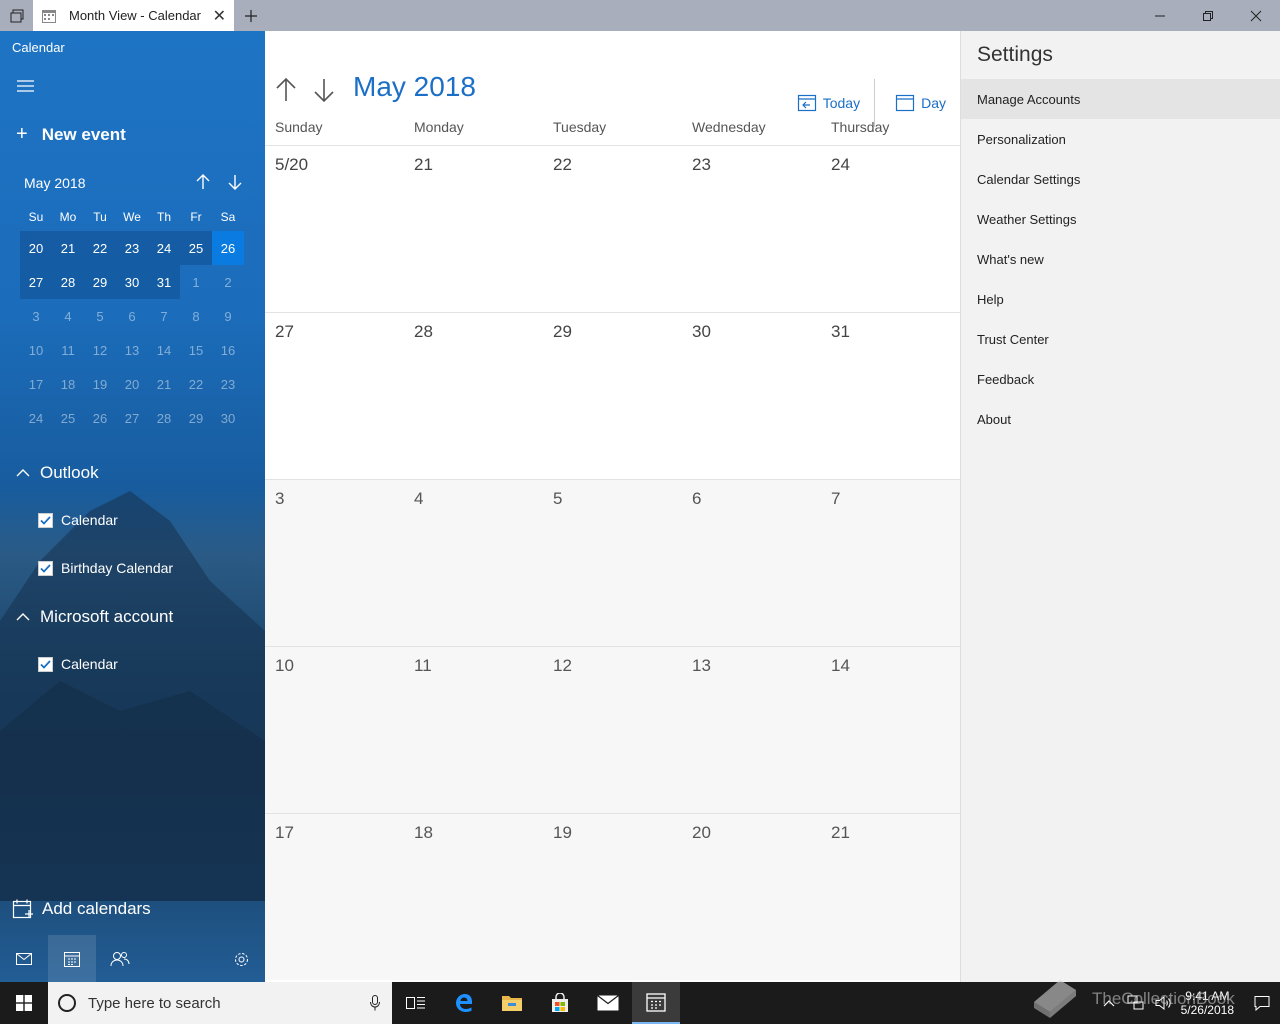 The height and width of the screenshot is (1024, 1280). I want to click on day-cell: 27, so click(334, 396).